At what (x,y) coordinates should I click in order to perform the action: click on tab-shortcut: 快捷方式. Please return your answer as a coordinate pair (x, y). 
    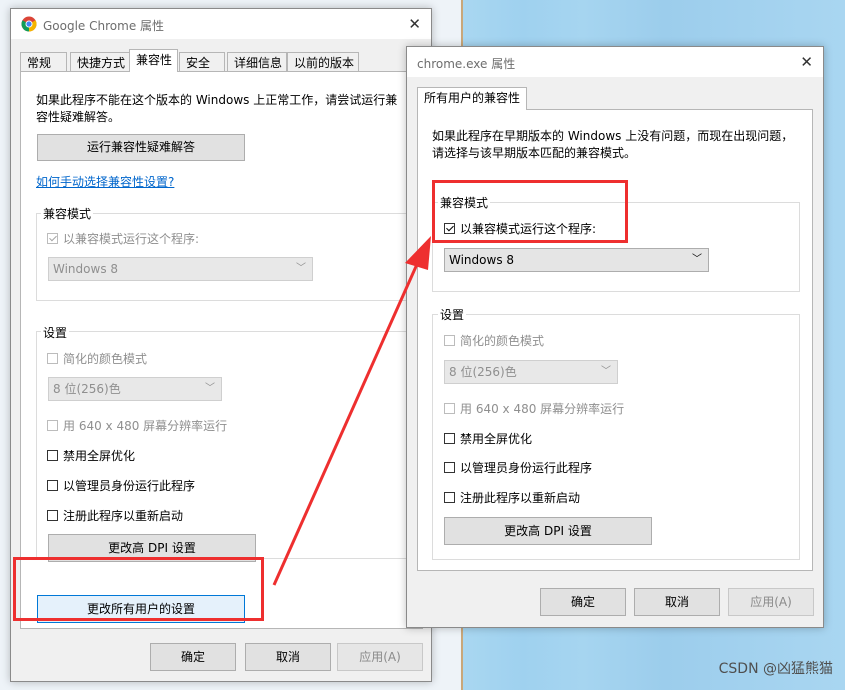
    Looking at the image, I should click on (100, 62).